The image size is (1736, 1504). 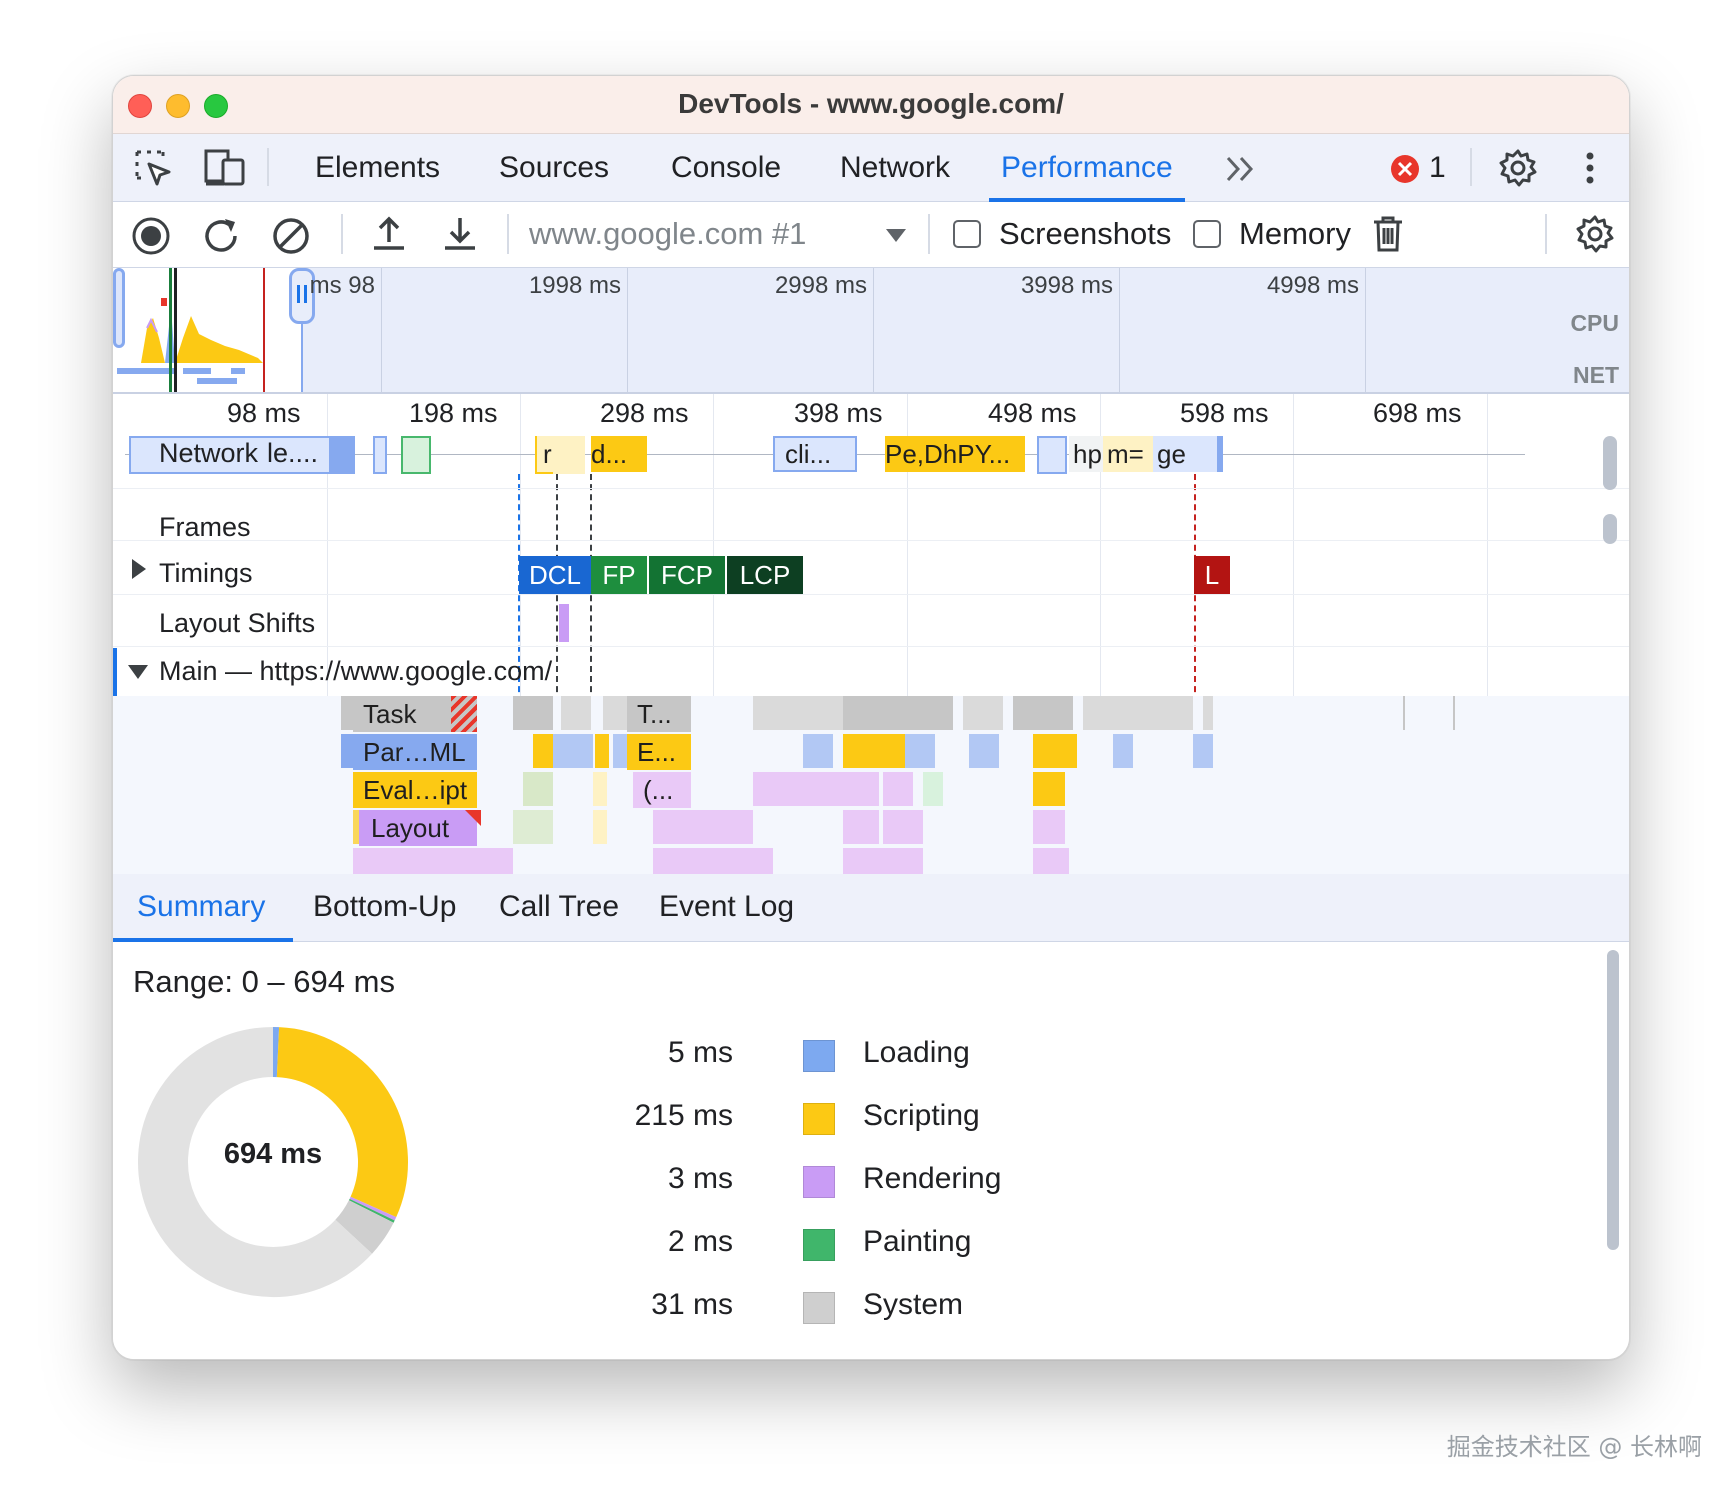 I want to click on l-marker: L, so click(x=1212, y=575).